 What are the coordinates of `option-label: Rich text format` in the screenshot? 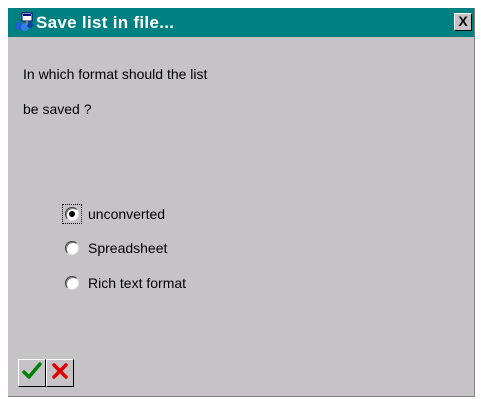 It's located at (137, 283).